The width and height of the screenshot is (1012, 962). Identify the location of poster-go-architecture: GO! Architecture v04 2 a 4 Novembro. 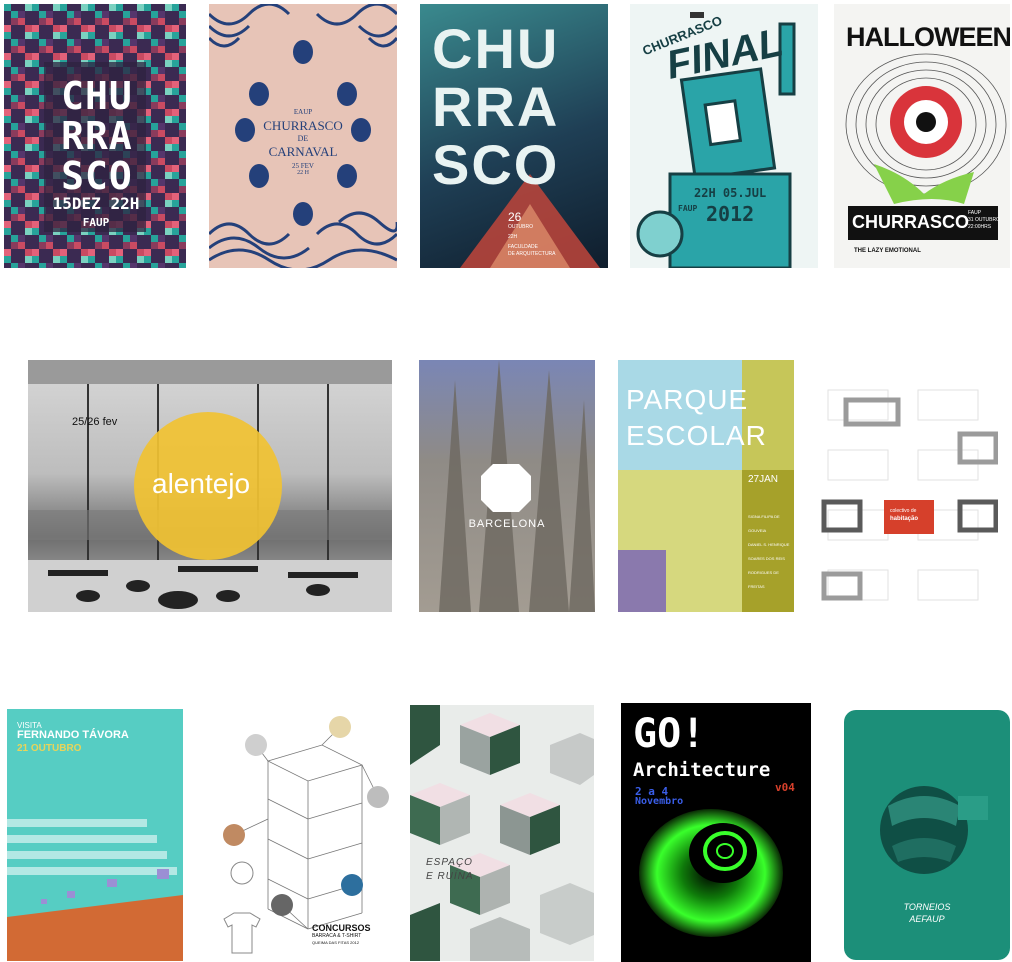
(716, 832).